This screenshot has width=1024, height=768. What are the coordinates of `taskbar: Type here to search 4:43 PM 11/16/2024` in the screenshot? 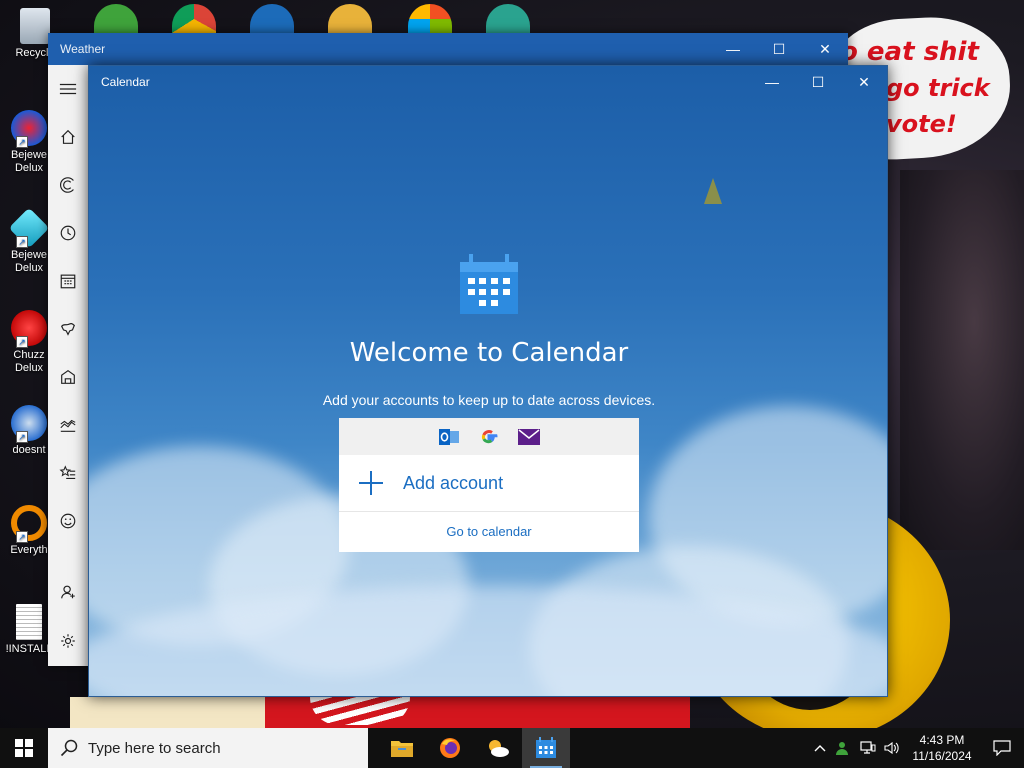 It's located at (512, 748).